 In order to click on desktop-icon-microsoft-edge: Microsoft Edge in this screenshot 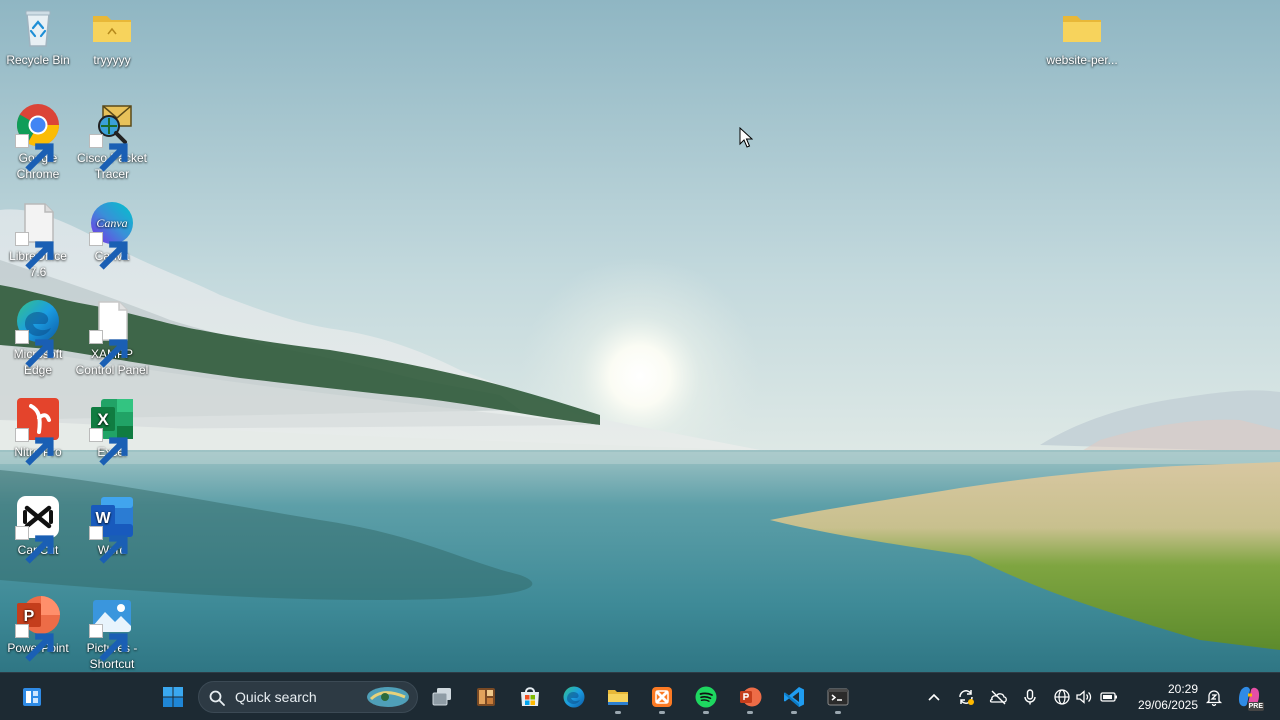, I will do `click(38, 338)`.